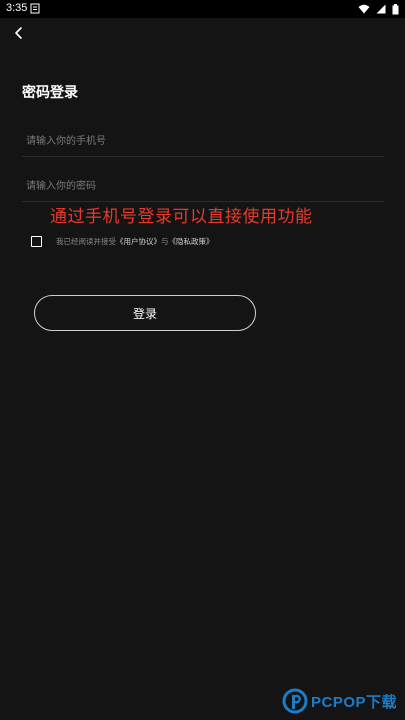  I want to click on notification-icon, so click(35, 8).